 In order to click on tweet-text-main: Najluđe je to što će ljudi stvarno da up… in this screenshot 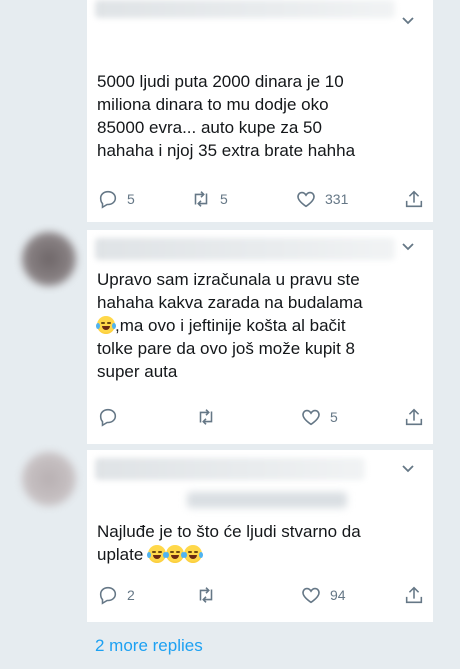, I will do `click(229, 543)`.